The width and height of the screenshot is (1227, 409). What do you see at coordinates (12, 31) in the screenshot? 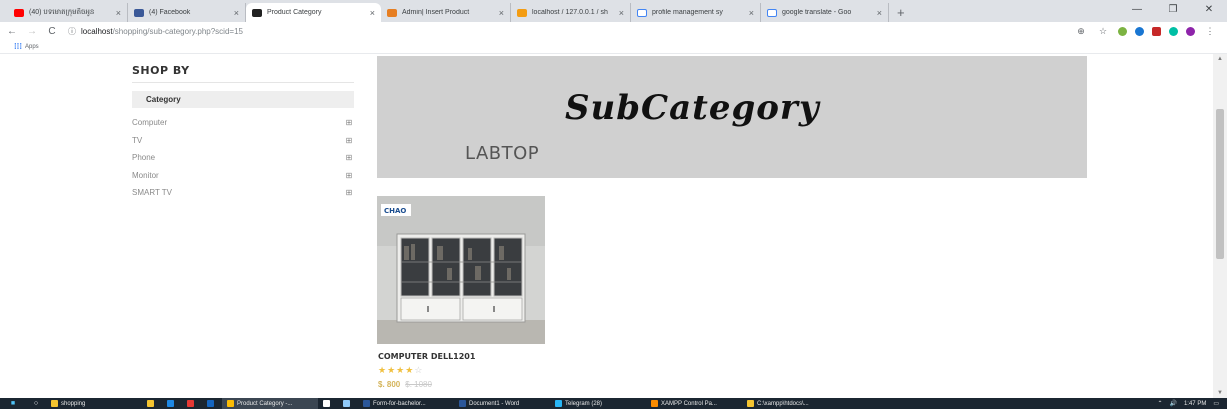
I see `back-icon: ←` at bounding box center [12, 31].